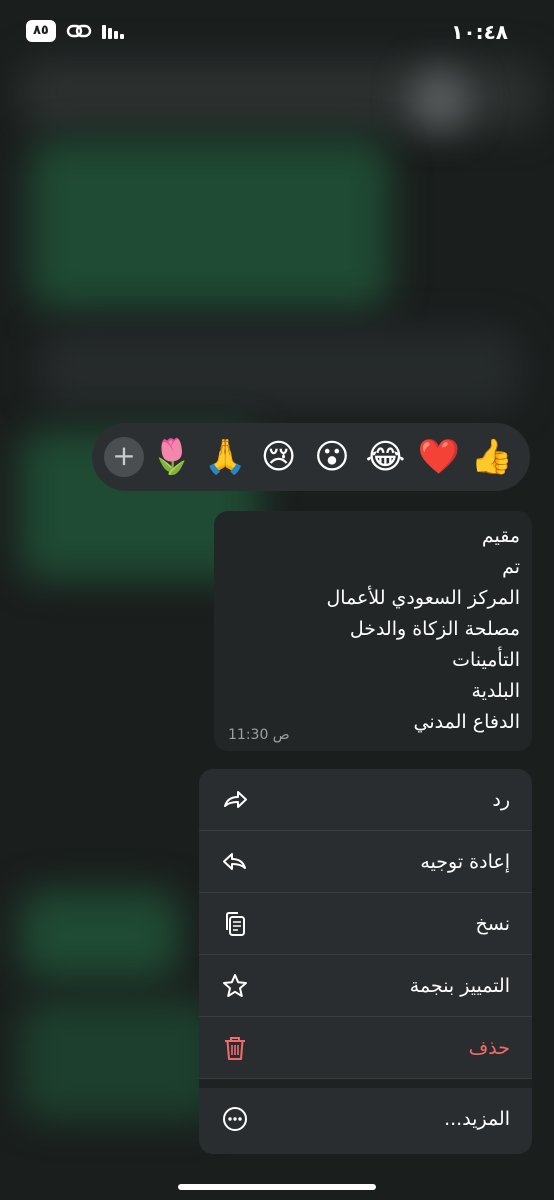 This screenshot has height=1200, width=554. Describe the element at coordinates (277, 1187) in the screenshot. I see `home-indicator` at that location.